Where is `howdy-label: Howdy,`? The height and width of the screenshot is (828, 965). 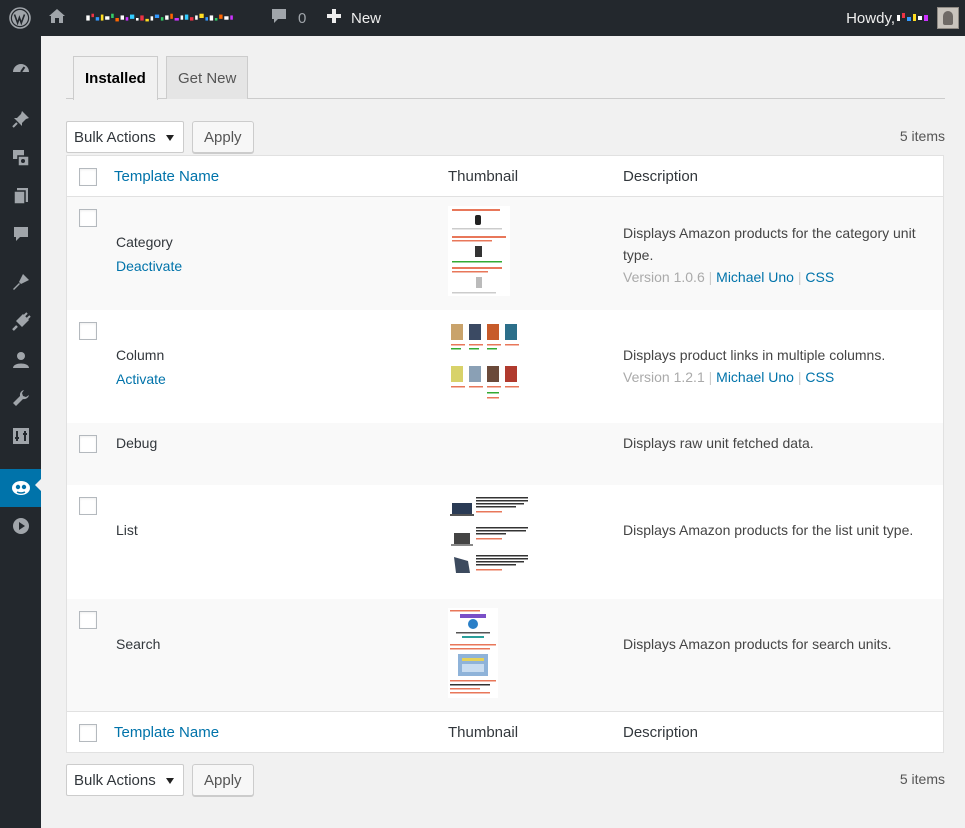 howdy-label: Howdy, is located at coordinates (870, 18).